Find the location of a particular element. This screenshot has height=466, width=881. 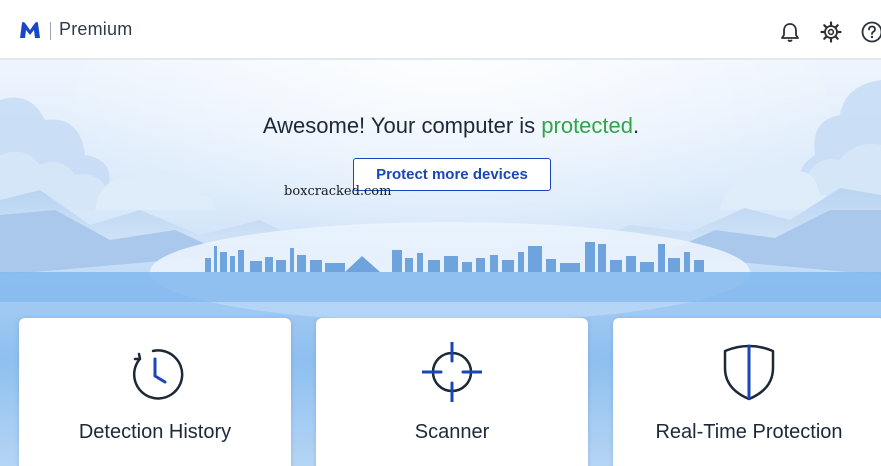

gear-icon is located at coordinates (831, 32).